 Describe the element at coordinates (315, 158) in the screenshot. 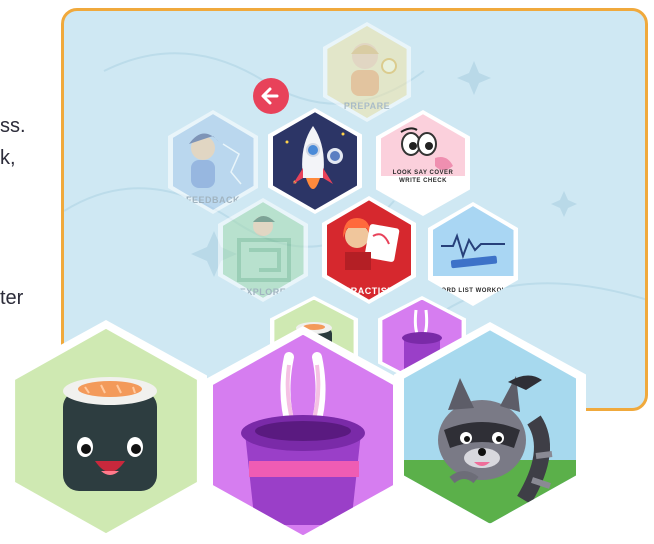

I see `rocket-icon` at that location.